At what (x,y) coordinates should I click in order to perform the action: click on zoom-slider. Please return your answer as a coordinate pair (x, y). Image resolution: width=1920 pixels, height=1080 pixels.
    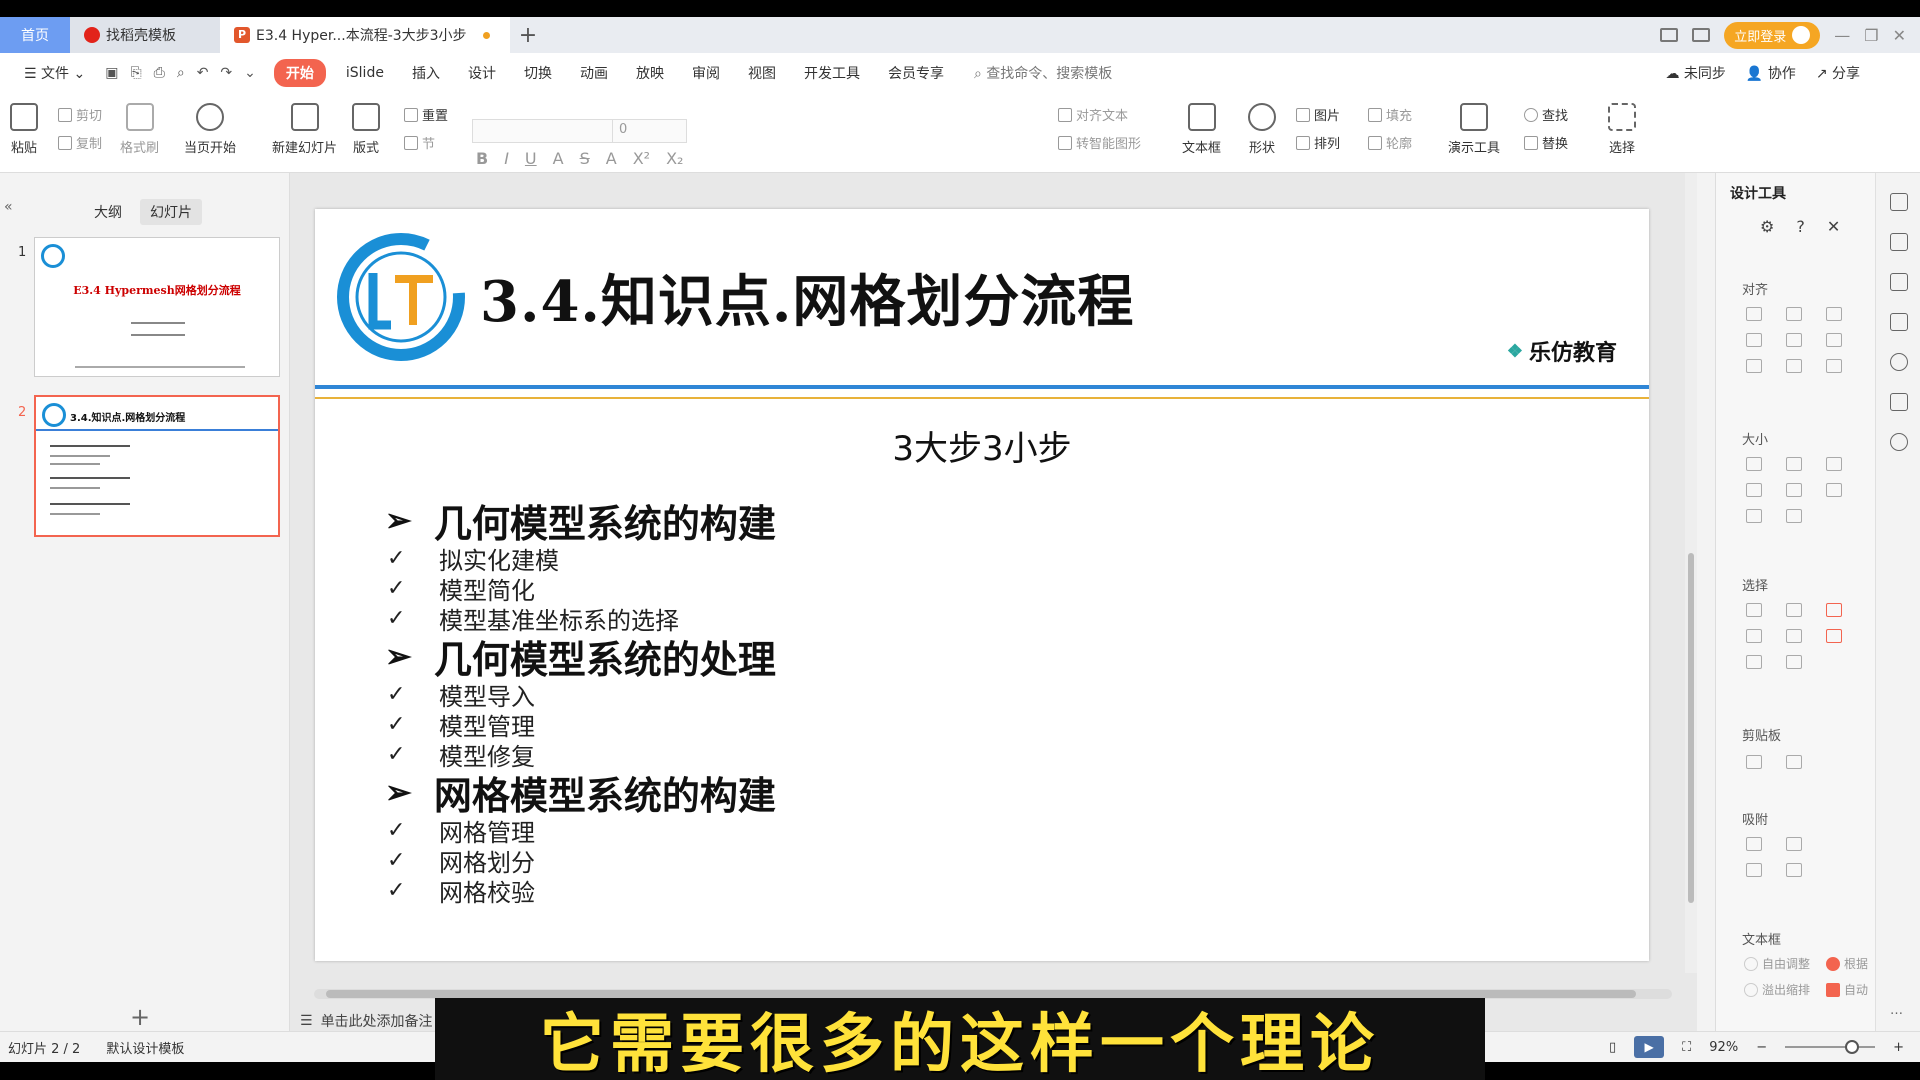
    Looking at the image, I should click on (1830, 1047).